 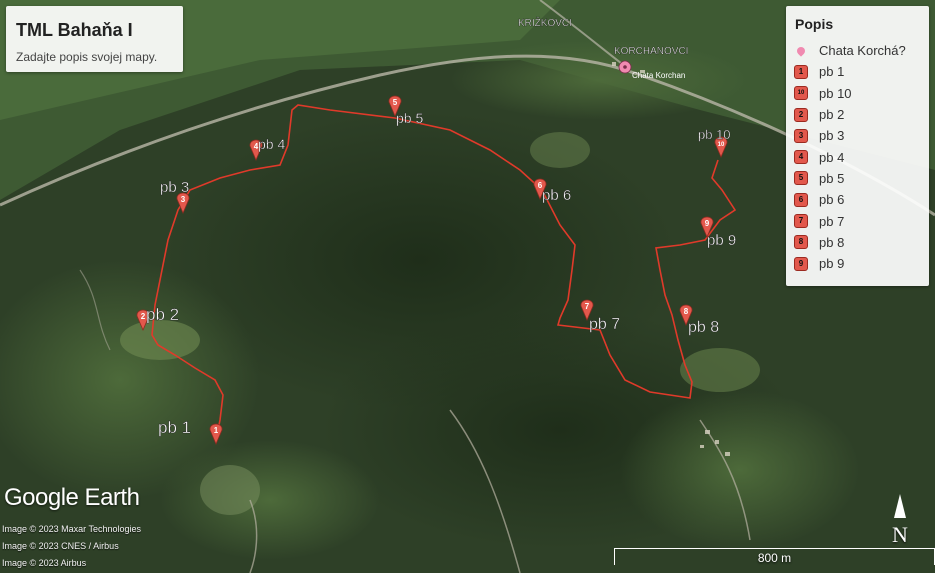 What do you see at coordinates (174, 427) in the screenshot?
I see `waypoint-label-1: pb 1` at bounding box center [174, 427].